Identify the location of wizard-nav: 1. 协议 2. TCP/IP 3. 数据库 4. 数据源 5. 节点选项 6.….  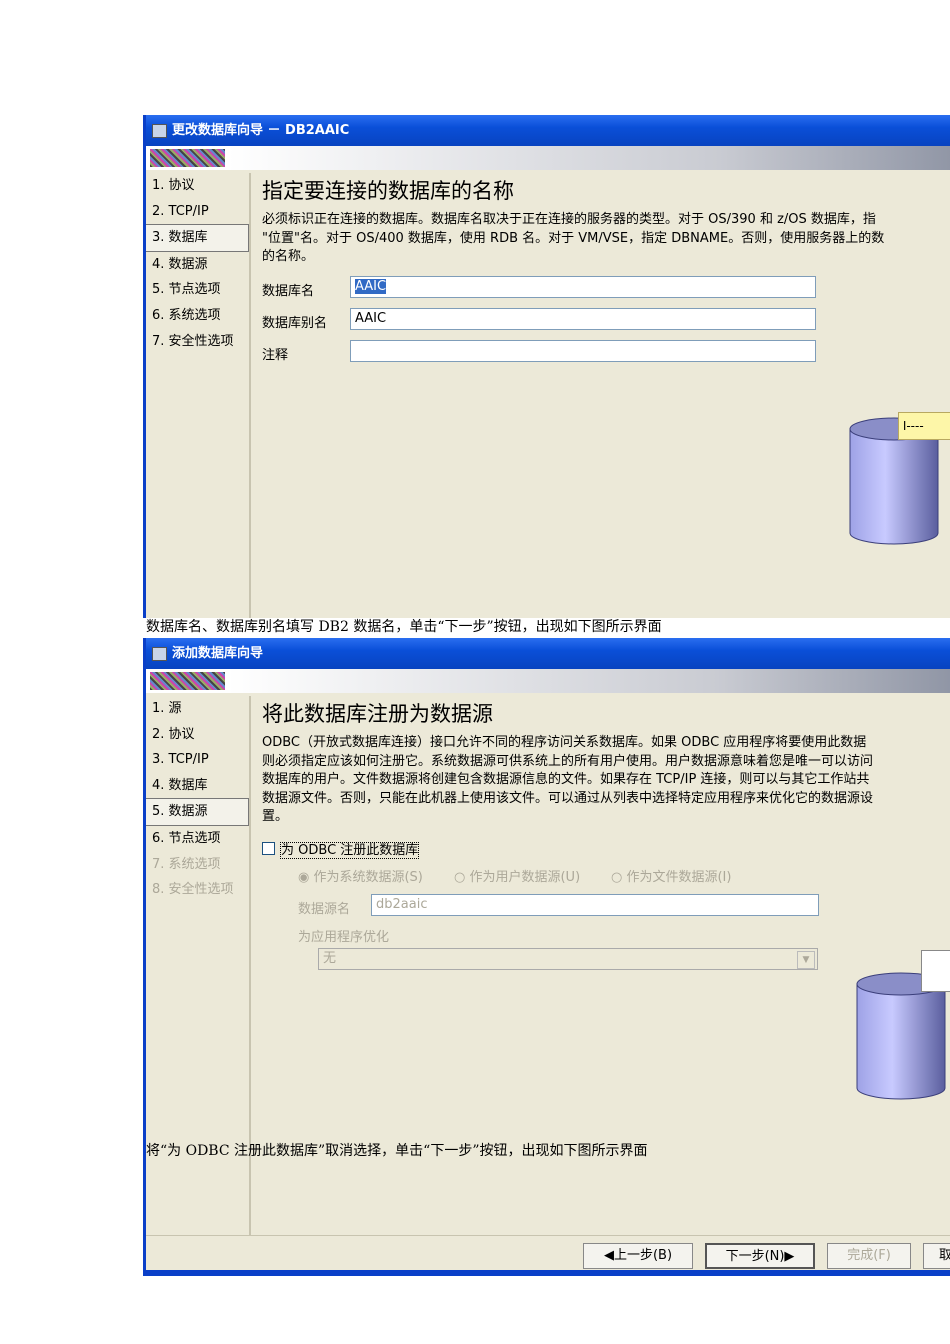
(198, 395).